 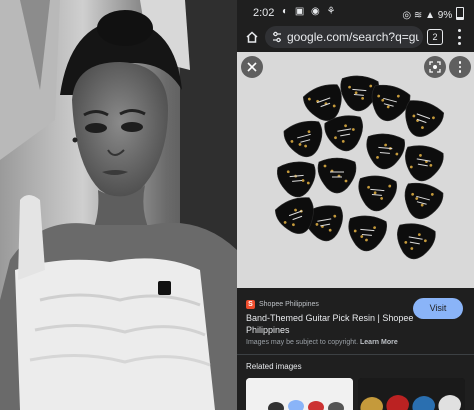 What do you see at coordinates (438, 308) in the screenshot?
I see `visit-button: Visit` at bounding box center [438, 308].